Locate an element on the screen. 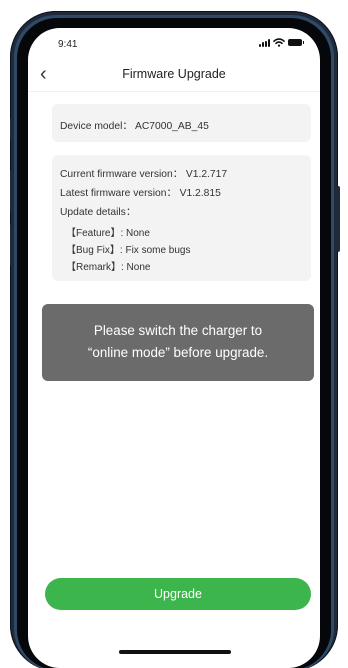 This screenshot has width=348, height=668. update-details-label: Update details： is located at coordinates (98, 212).